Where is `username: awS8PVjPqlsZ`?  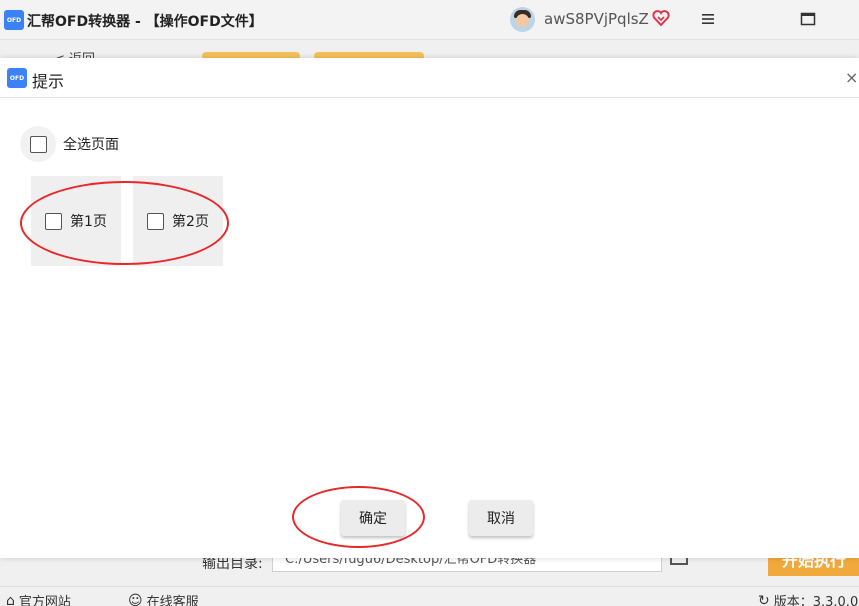 username: awS8PVjPqlsZ is located at coordinates (596, 19).